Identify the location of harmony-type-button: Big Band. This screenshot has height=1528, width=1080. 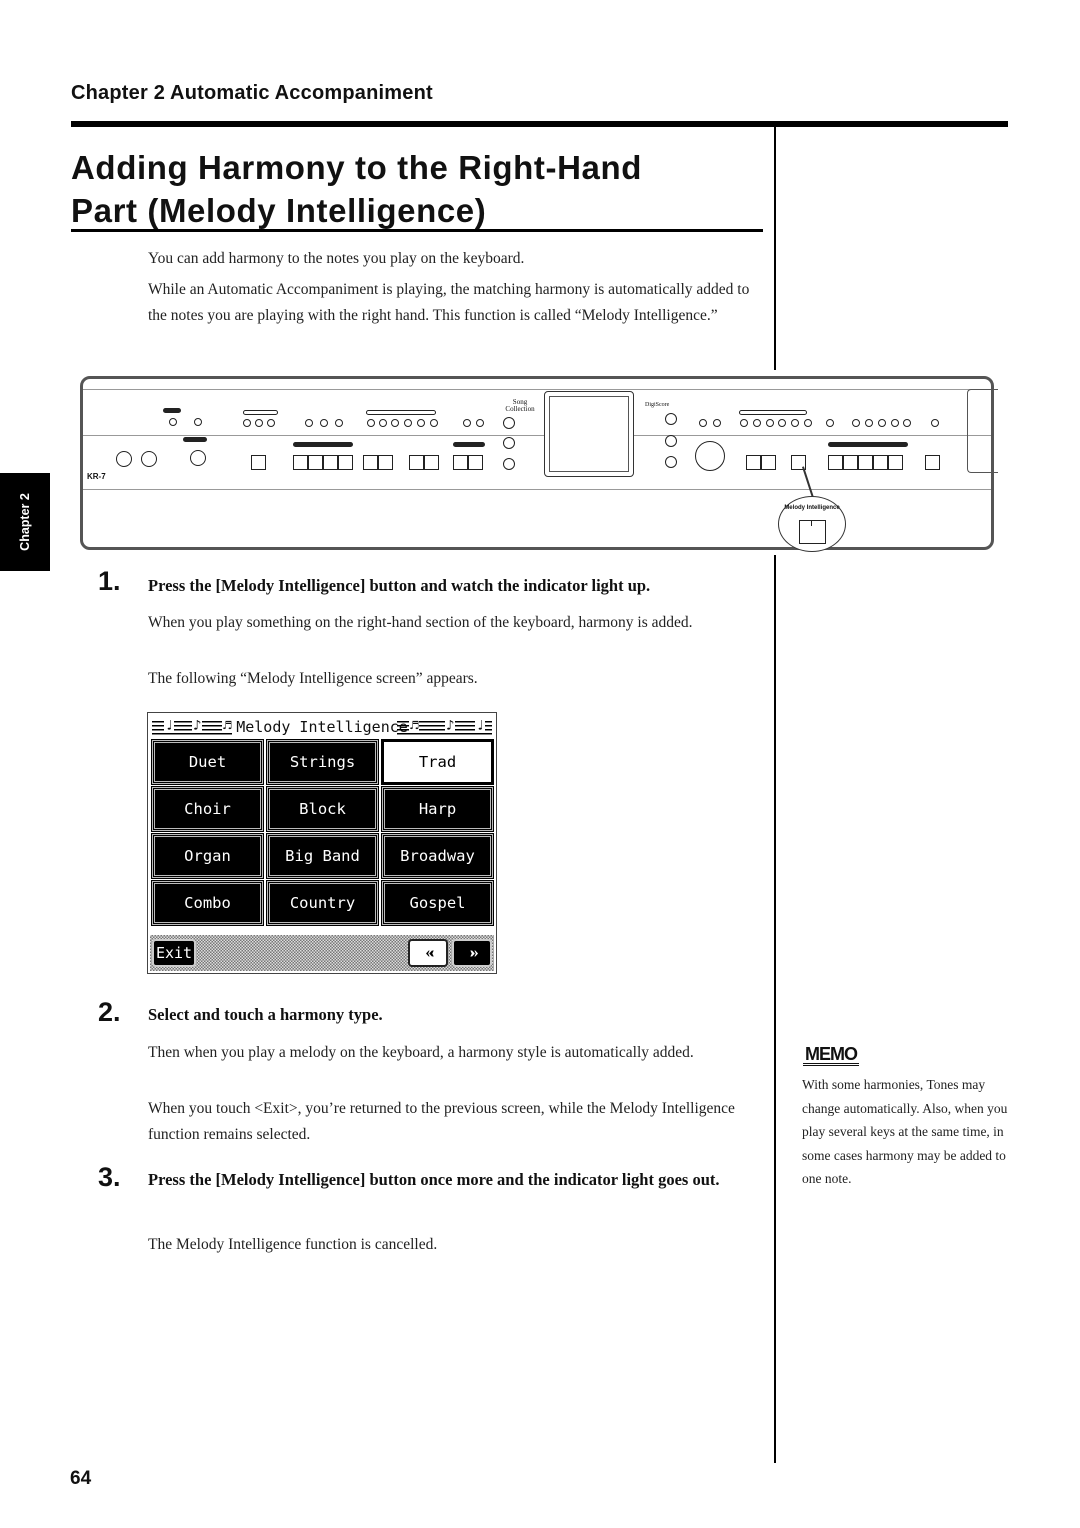
(322, 856).